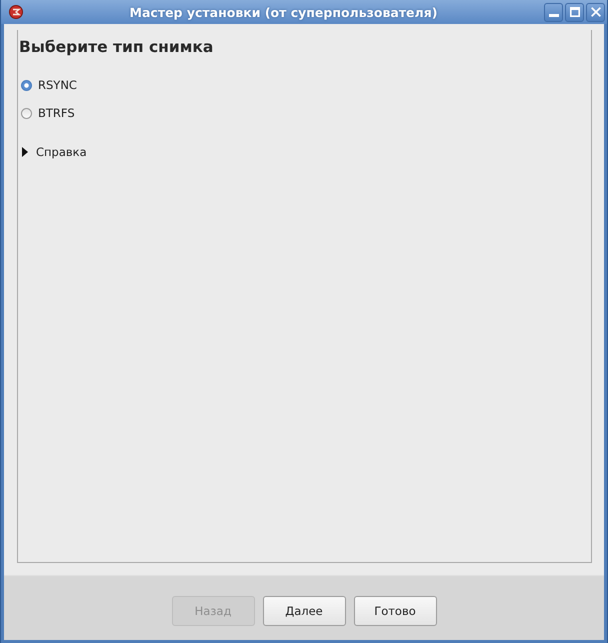  Describe the element at coordinates (49, 85) in the screenshot. I see `radio-option: RSYNC` at that location.